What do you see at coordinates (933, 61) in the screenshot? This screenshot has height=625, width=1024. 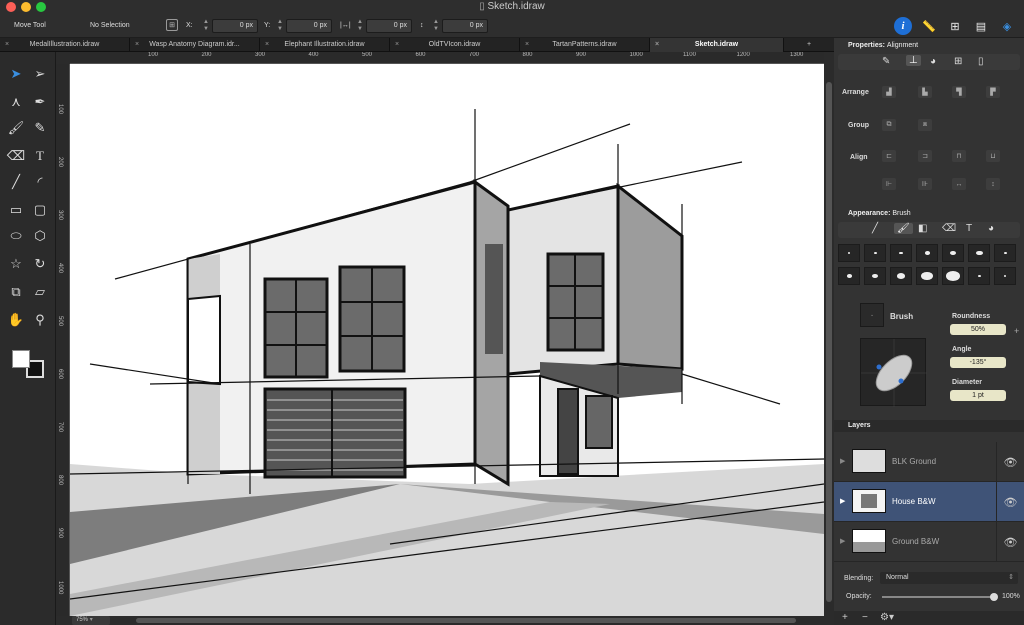 I see `shape-tab-icon: ◕` at bounding box center [933, 61].